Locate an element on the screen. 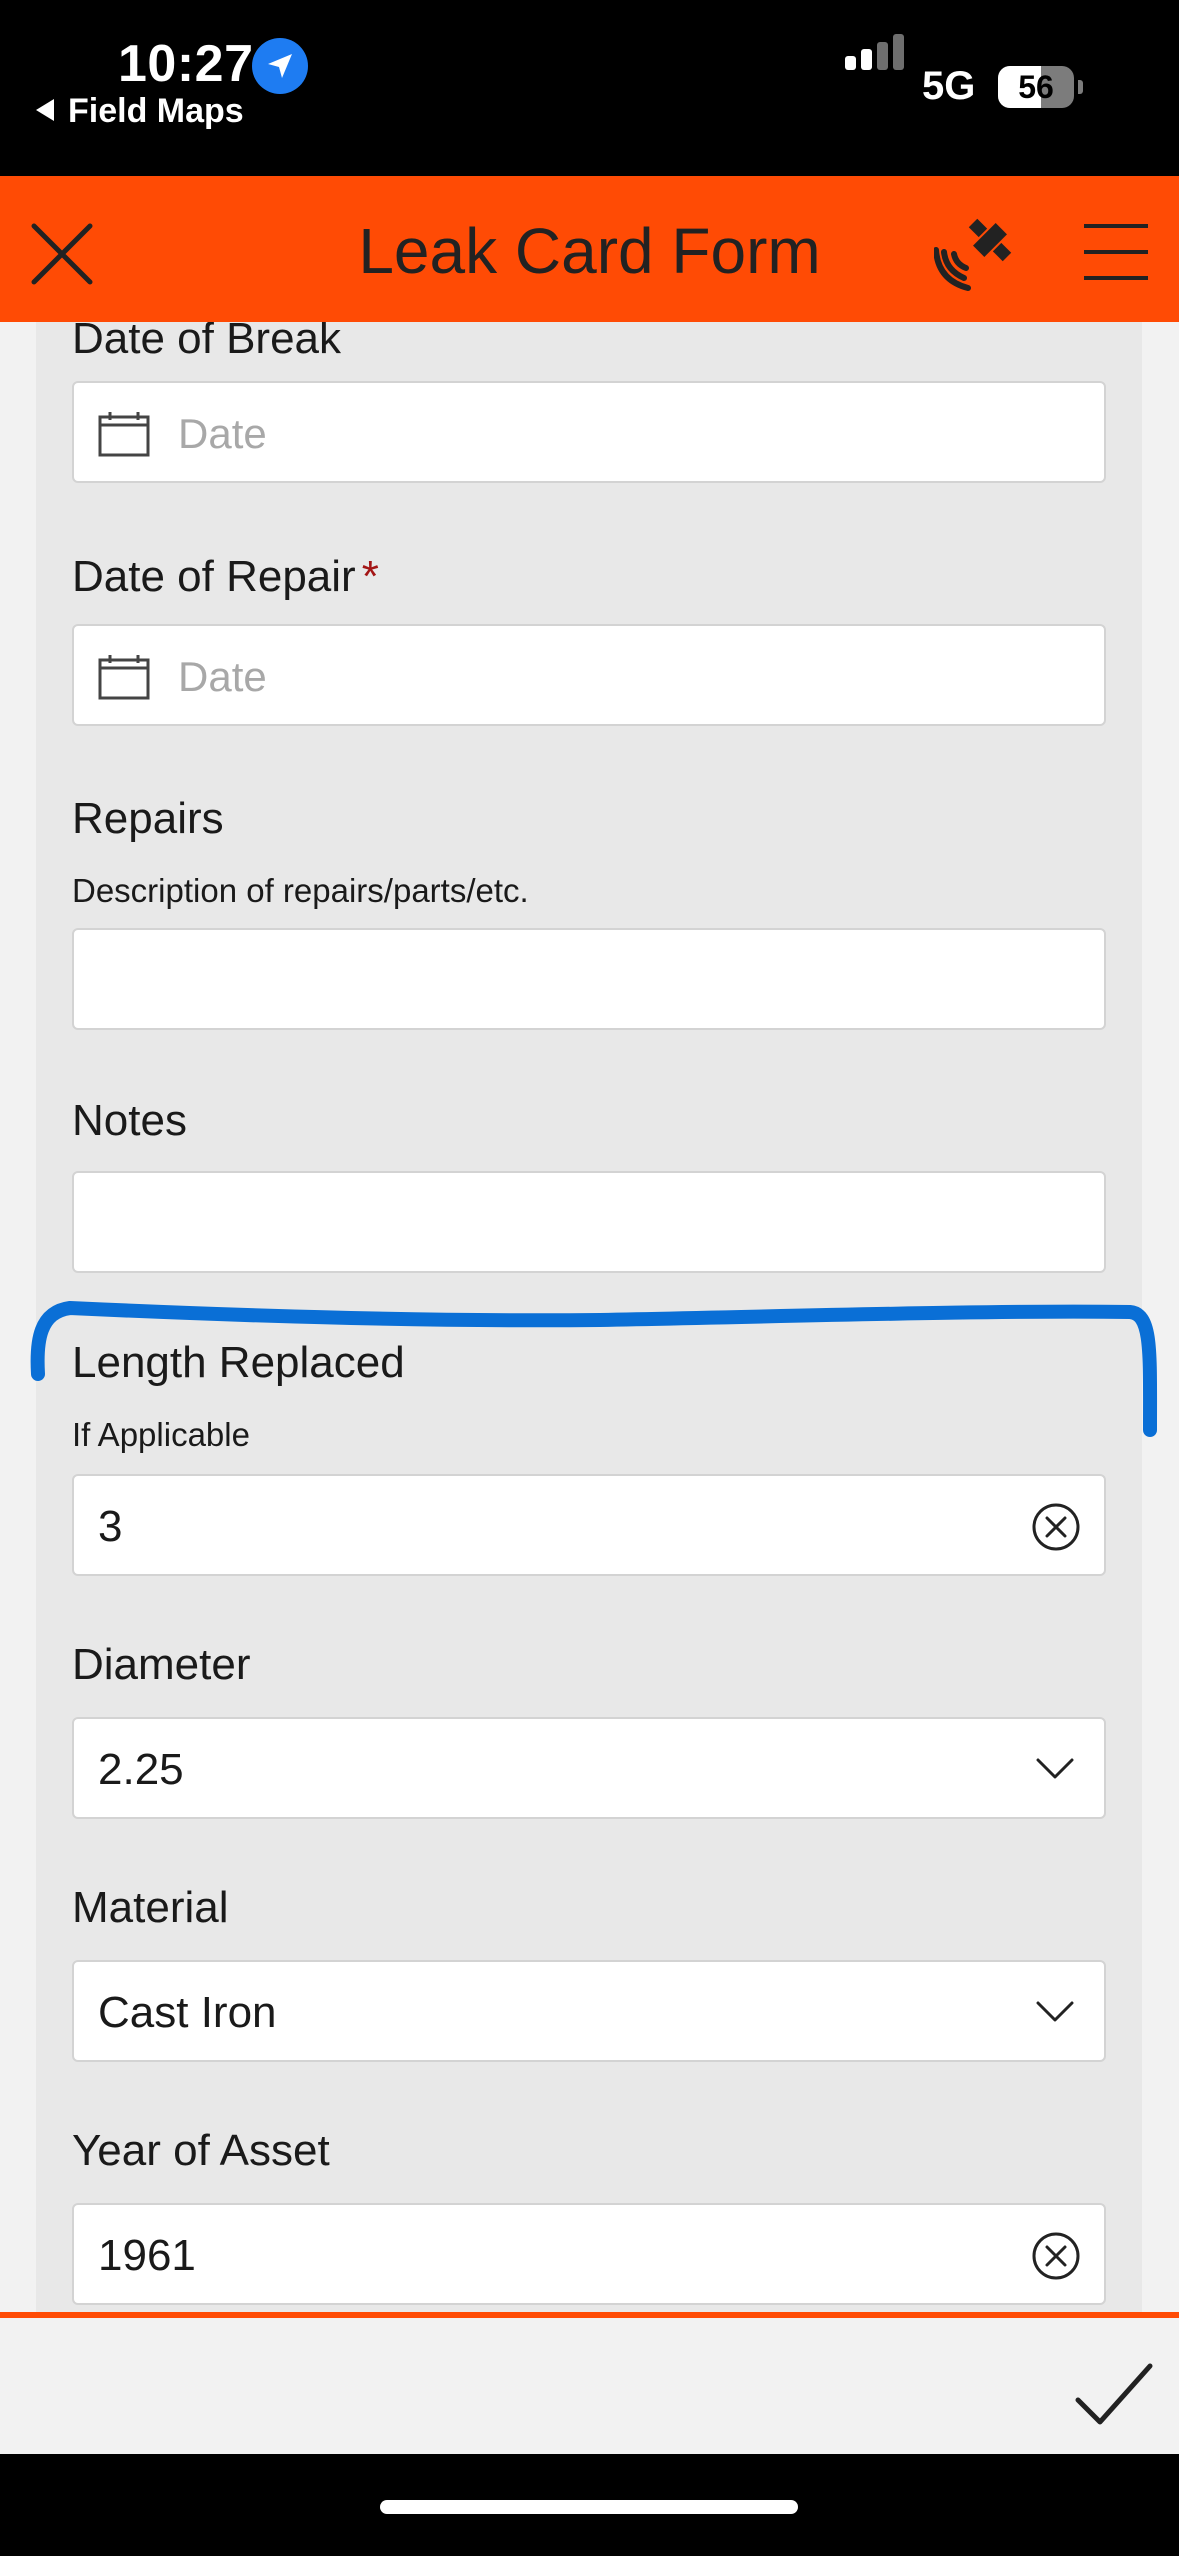 The width and height of the screenshot is (1179, 2556). repairs-input is located at coordinates (589, 979).